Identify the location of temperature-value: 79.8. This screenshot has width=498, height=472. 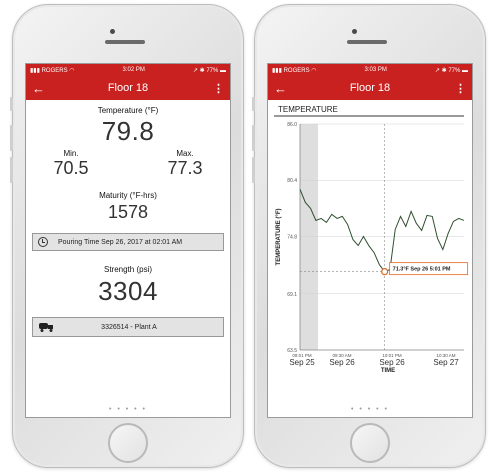
(128, 131).